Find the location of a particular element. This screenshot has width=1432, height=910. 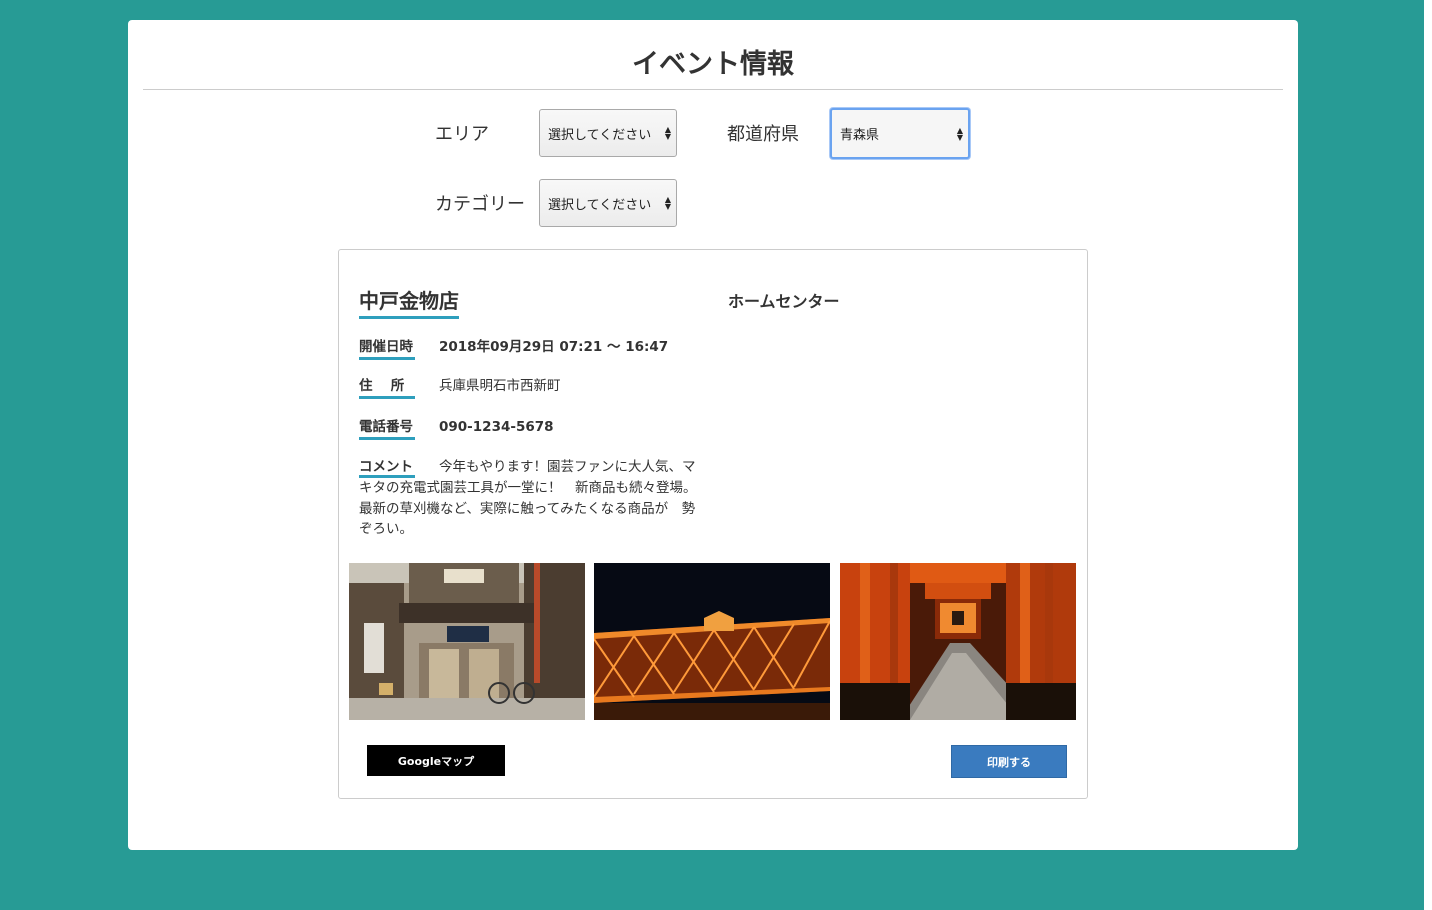

category-label: カテゴリー is located at coordinates (480, 204).